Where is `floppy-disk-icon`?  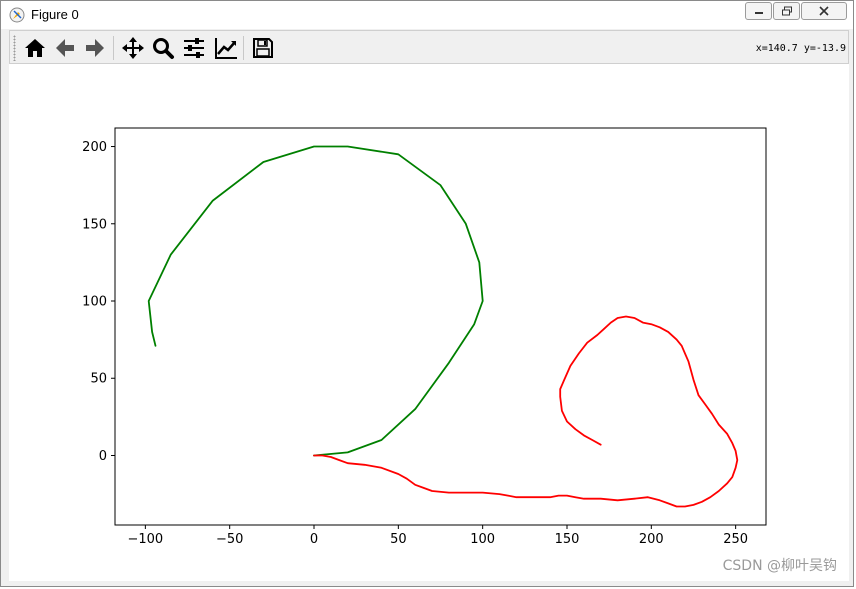 floppy-disk-icon is located at coordinates (263, 48).